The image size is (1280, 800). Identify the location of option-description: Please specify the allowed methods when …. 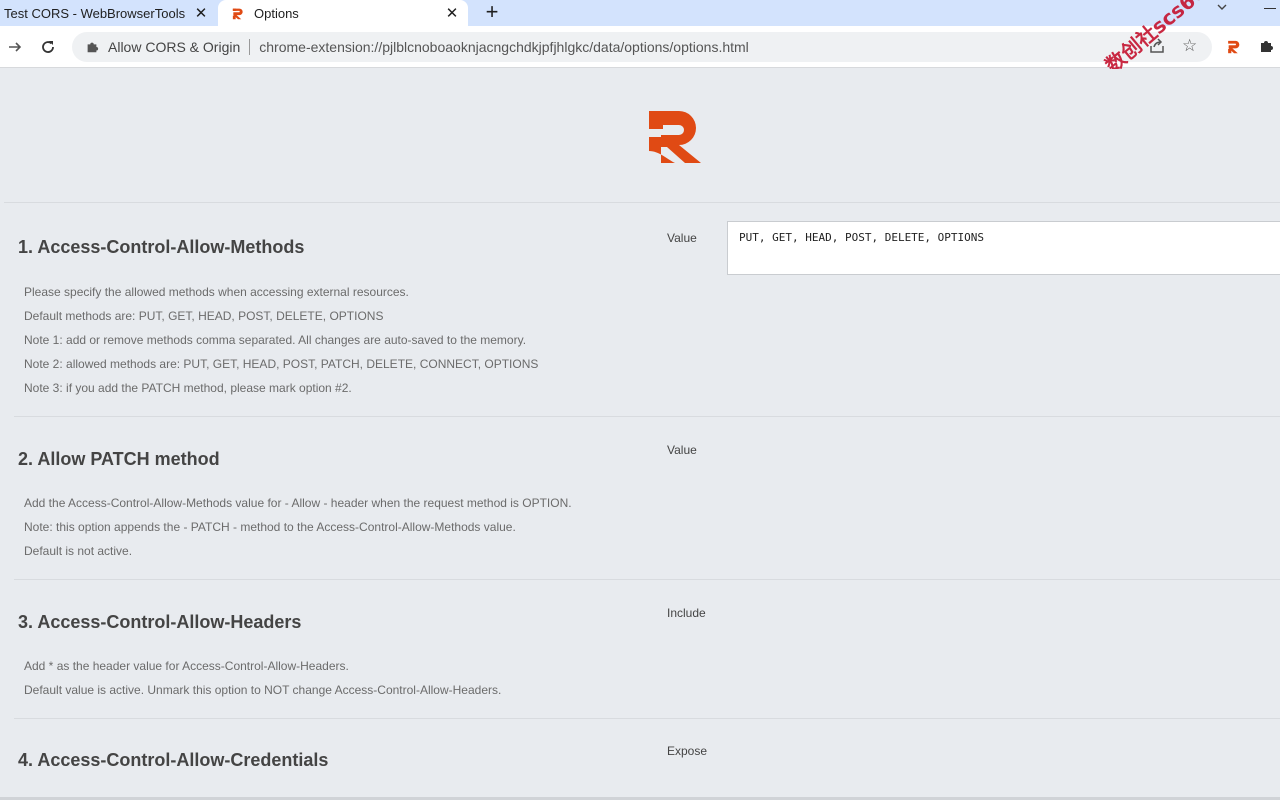
(281, 340).